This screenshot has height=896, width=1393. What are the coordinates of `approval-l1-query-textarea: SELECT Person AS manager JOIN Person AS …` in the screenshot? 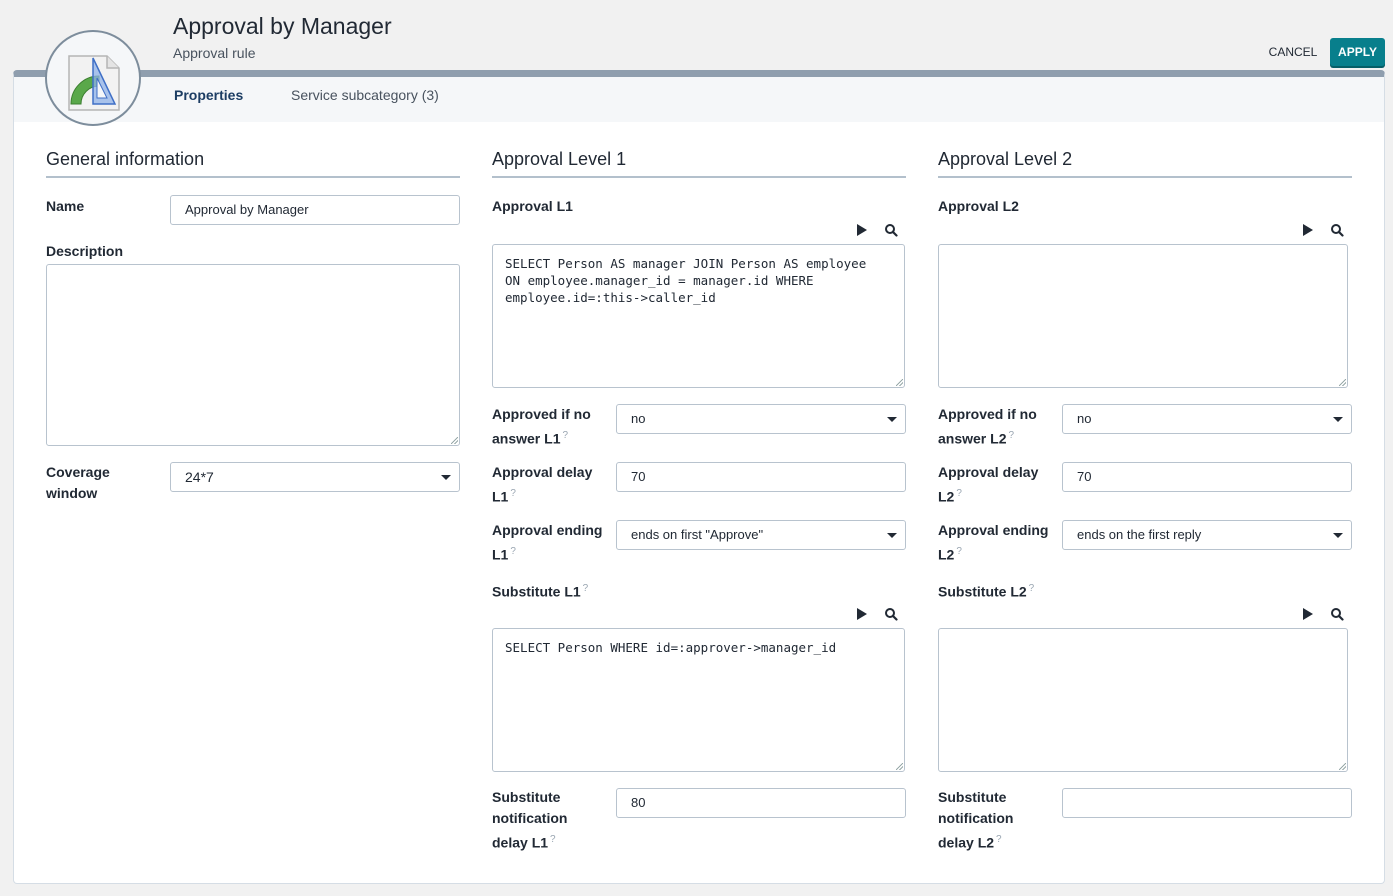 It's located at (698, 316).